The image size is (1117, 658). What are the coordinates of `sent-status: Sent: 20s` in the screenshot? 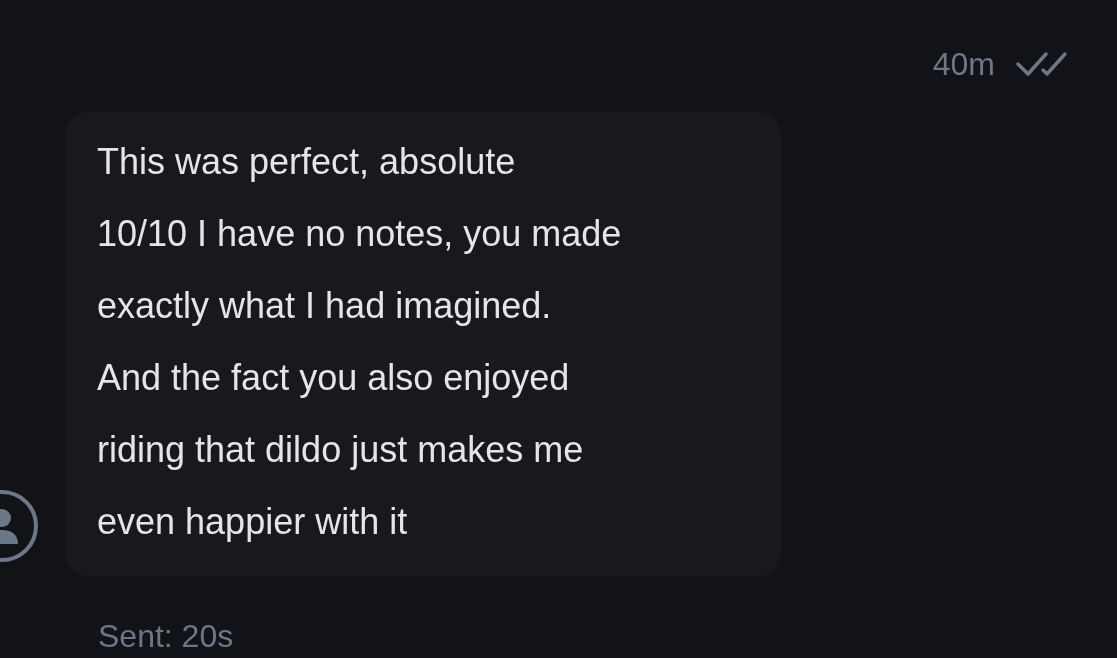 It's located at (166, 636).